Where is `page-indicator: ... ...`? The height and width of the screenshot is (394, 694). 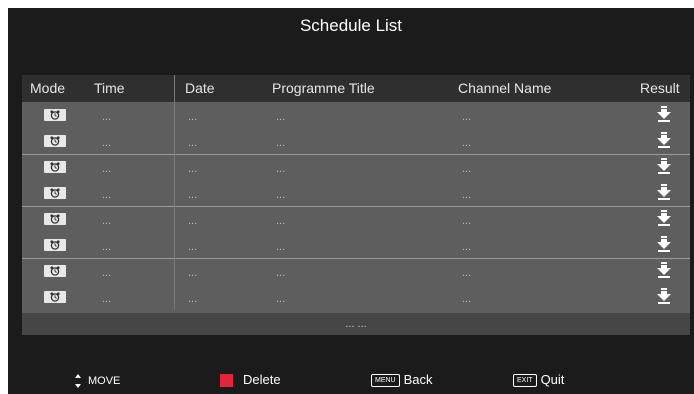
page-indicator: ... ... is located at coordinates (356, 324).